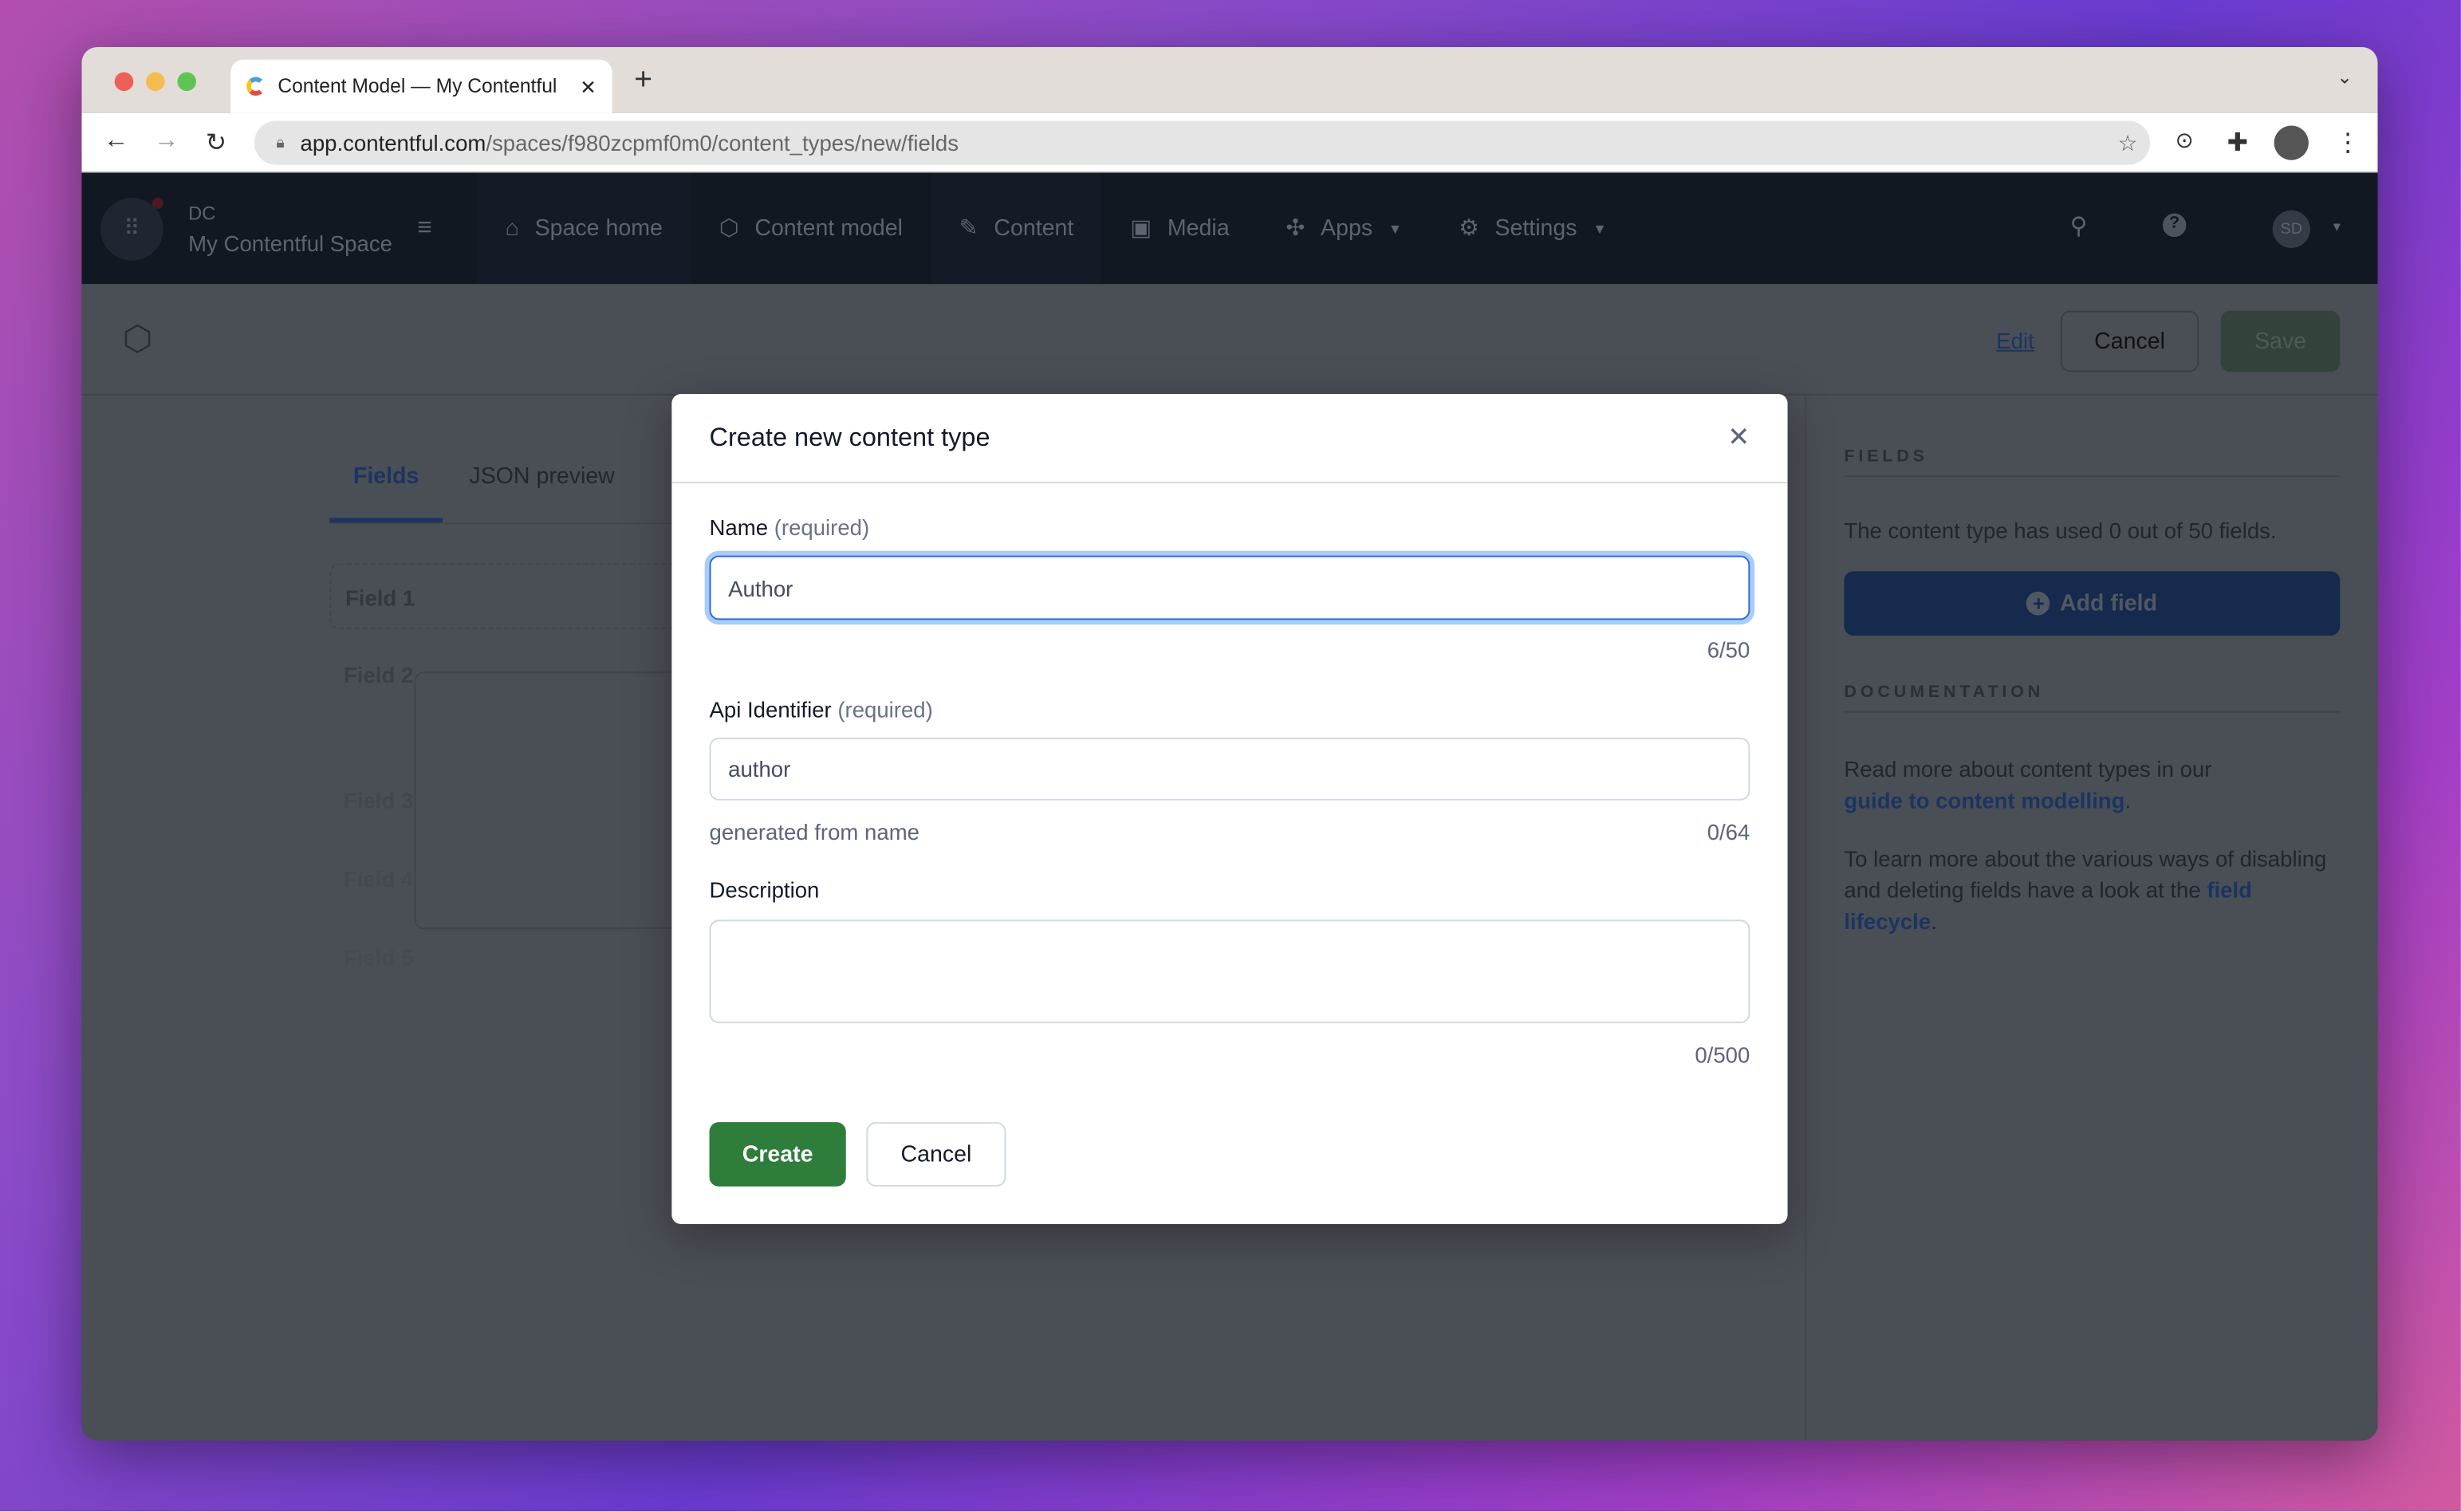 The height and width of the screenshot is (1512, 2461). I want to click on content-type-header: ⬡ Edit Cancel Save, so click(1229, 340).